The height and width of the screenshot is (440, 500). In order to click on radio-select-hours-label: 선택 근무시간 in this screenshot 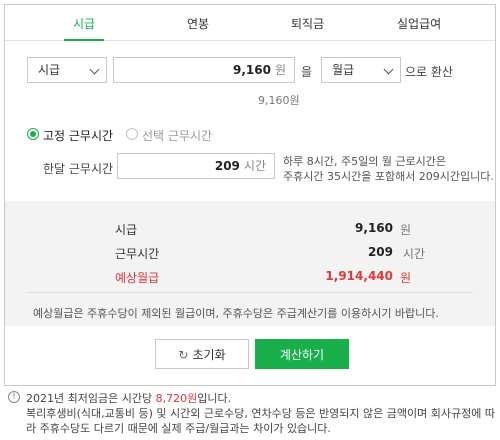, I will do `click(177, 135)`.